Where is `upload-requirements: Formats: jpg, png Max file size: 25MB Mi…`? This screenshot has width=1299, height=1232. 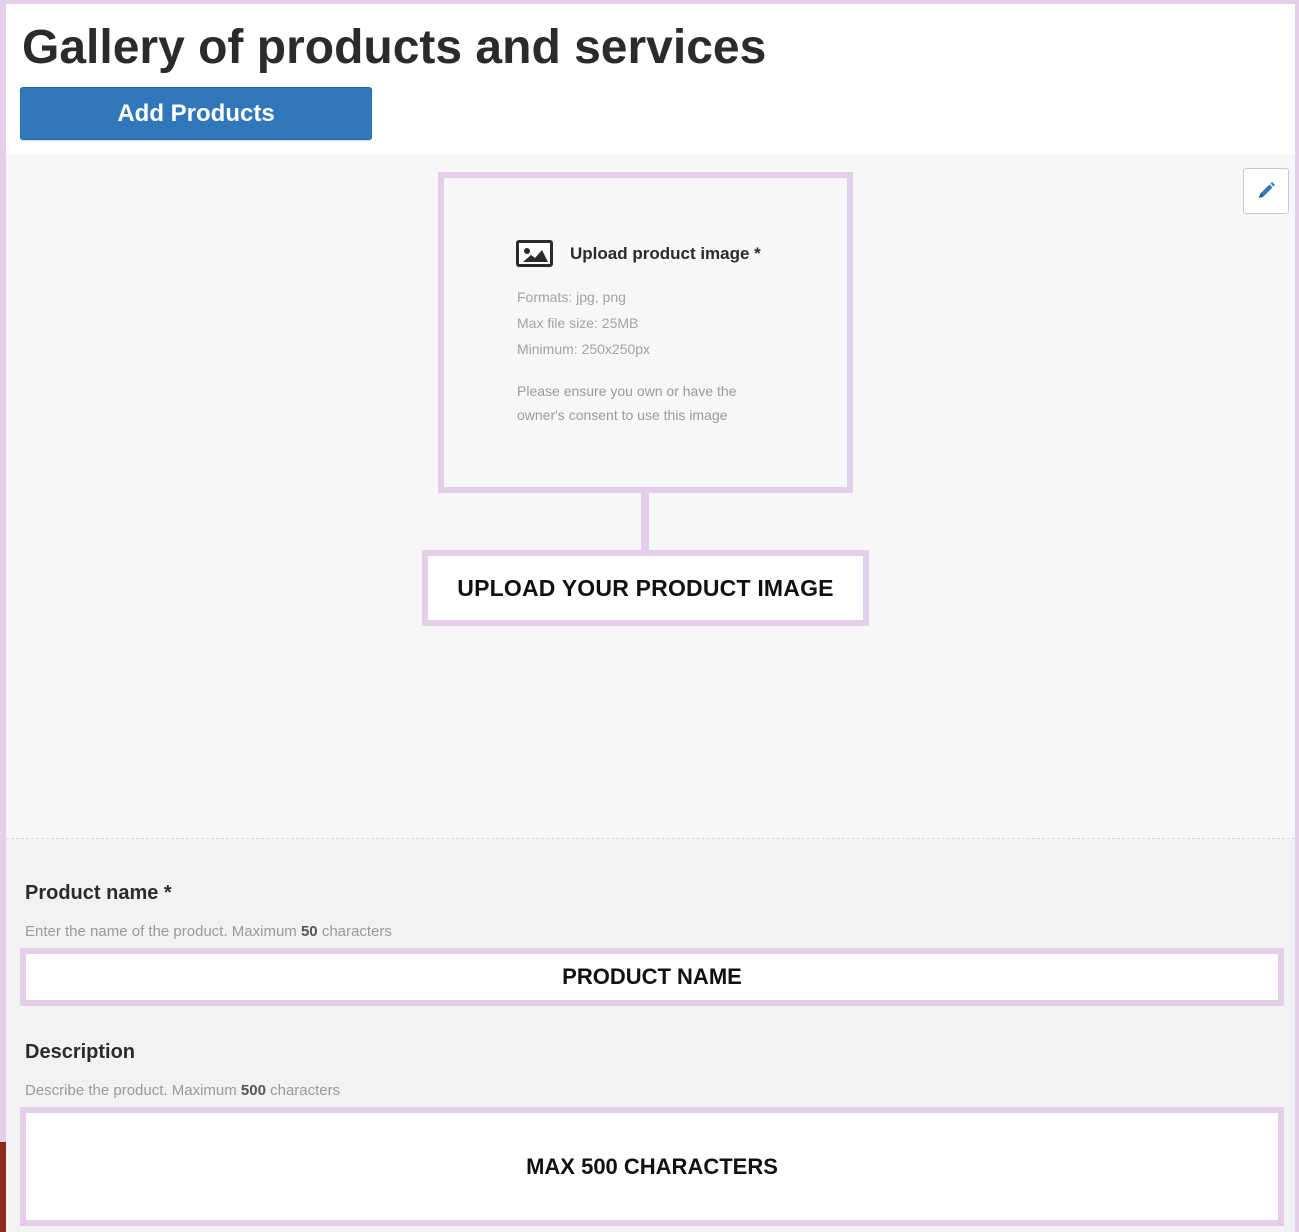
upload-requirements: Formats: jpg, png Max file size: 25MB Mi… is located at coordinates (583, 323).